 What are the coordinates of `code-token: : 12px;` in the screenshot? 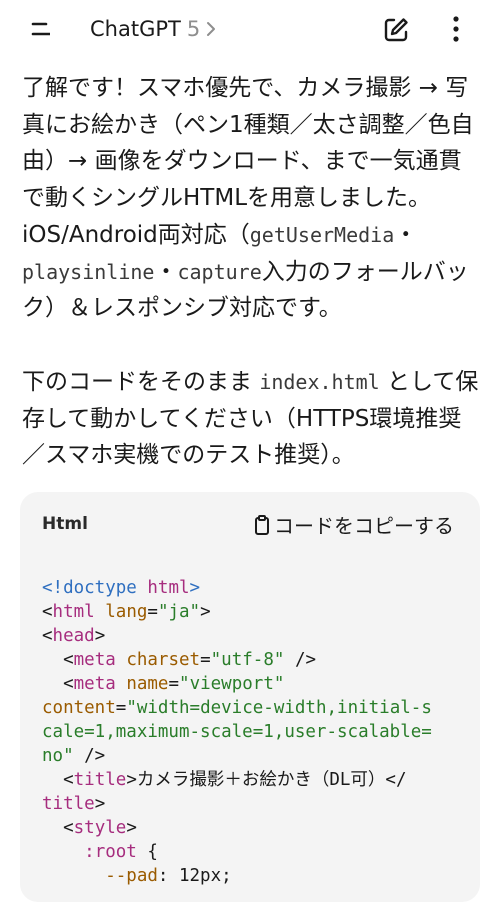 It's located at (194, 876).